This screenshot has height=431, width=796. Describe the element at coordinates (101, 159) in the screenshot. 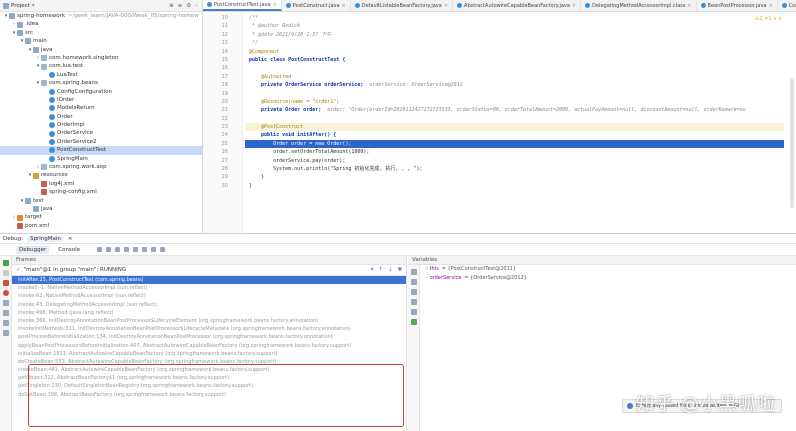

I see `tree-item: SpringMain` at that location.